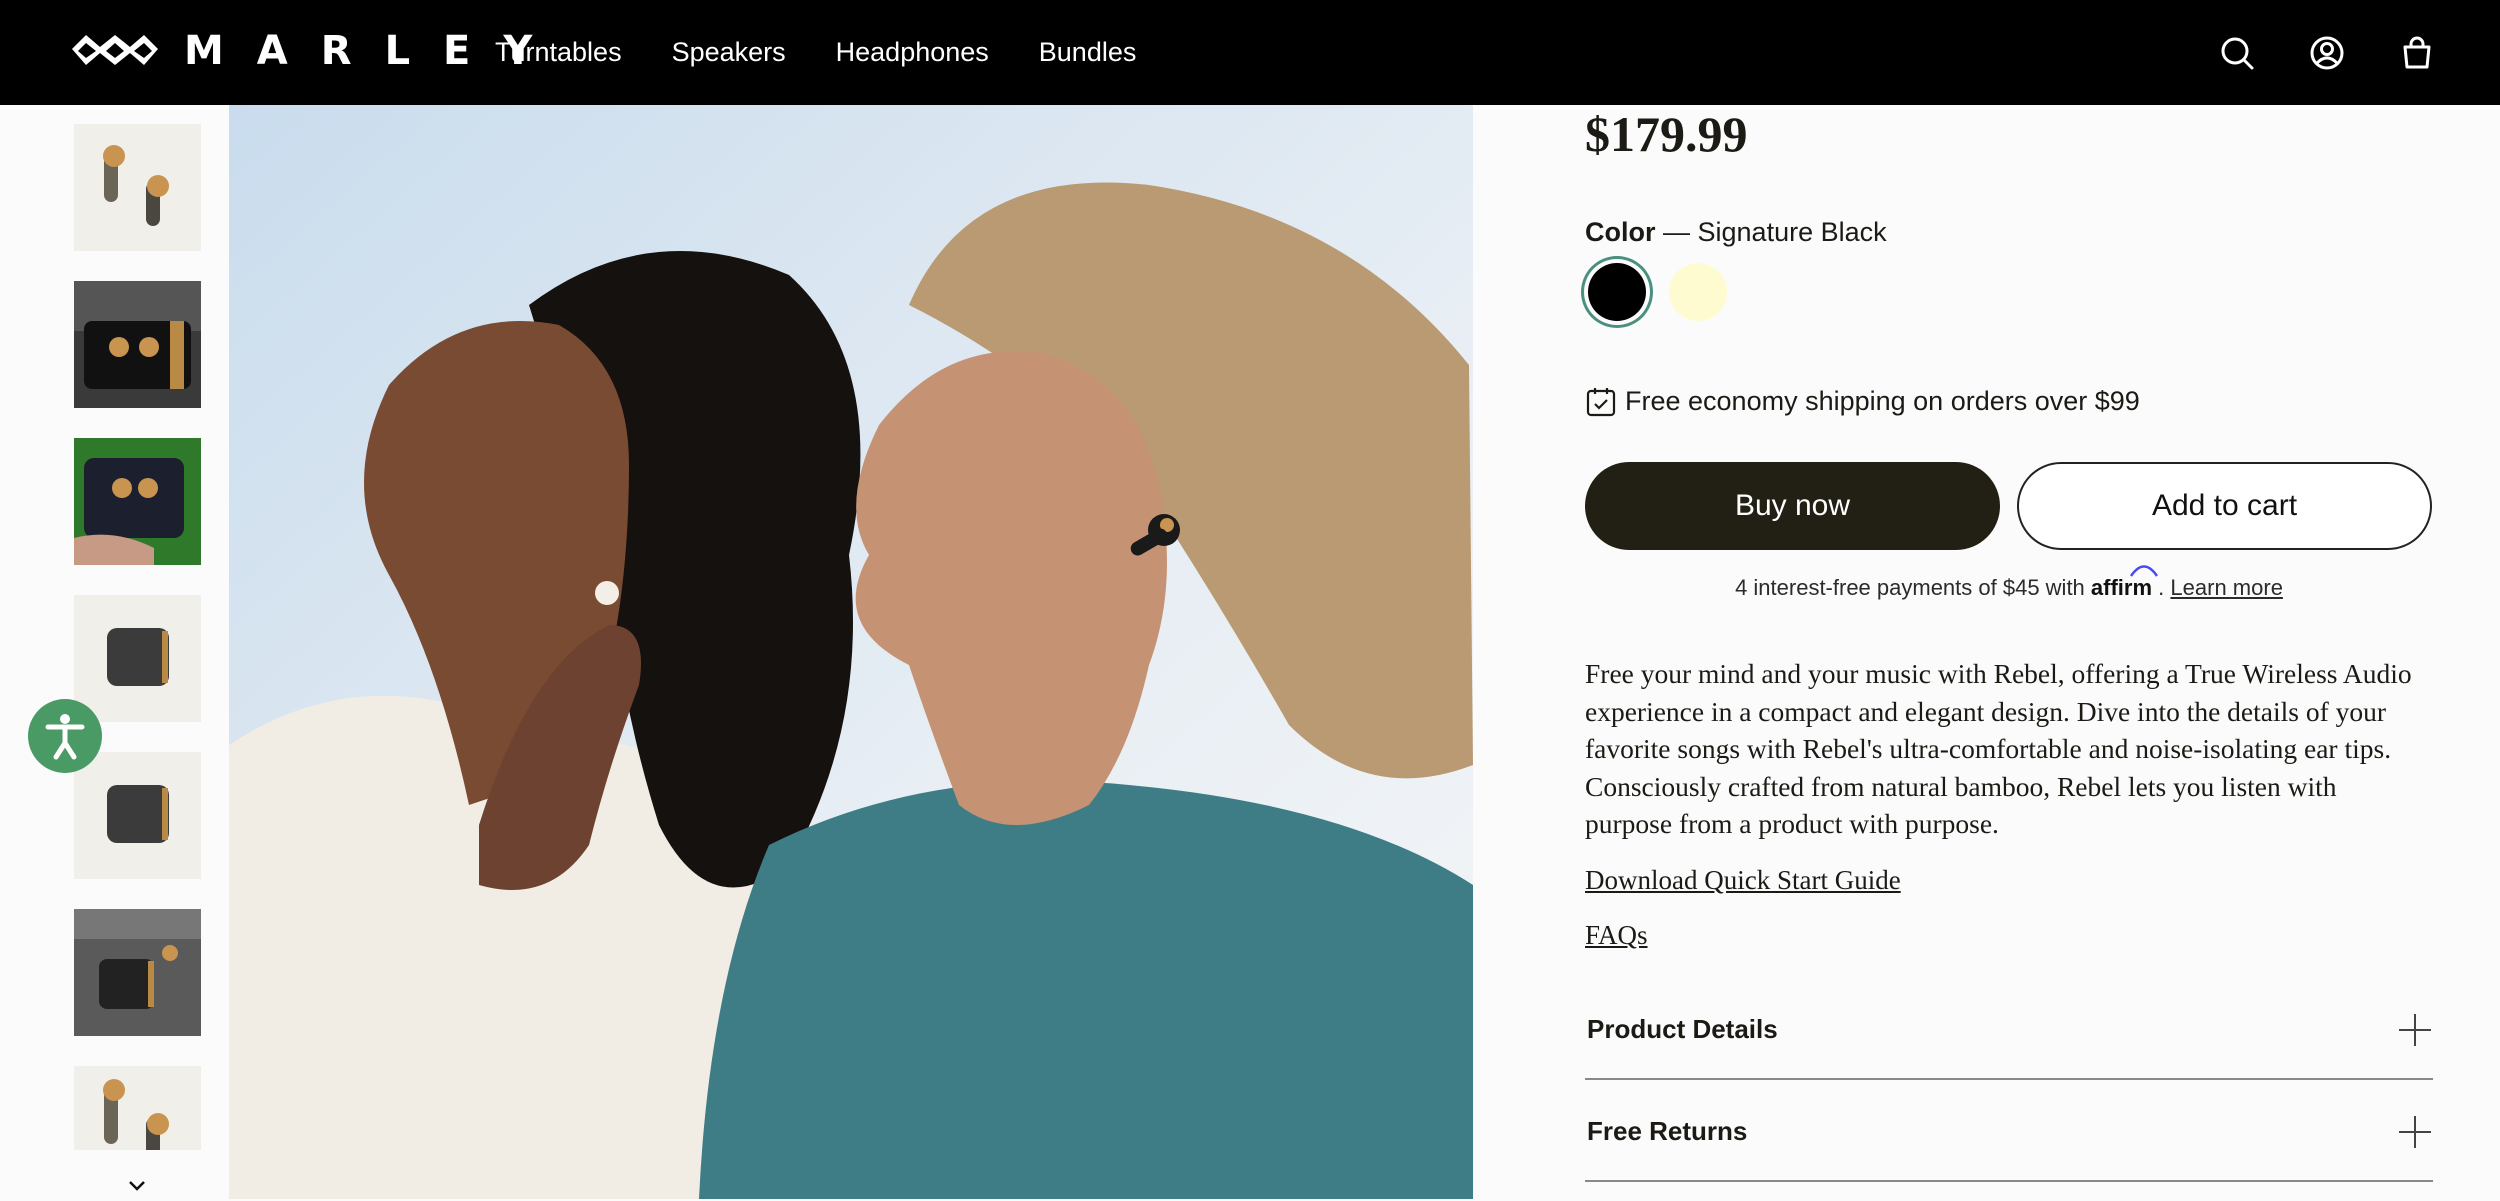 The height and width of the screenshot is (1201, 2500). I want to click on add-to-cart-button: Add to cart, so click(2224, 506).